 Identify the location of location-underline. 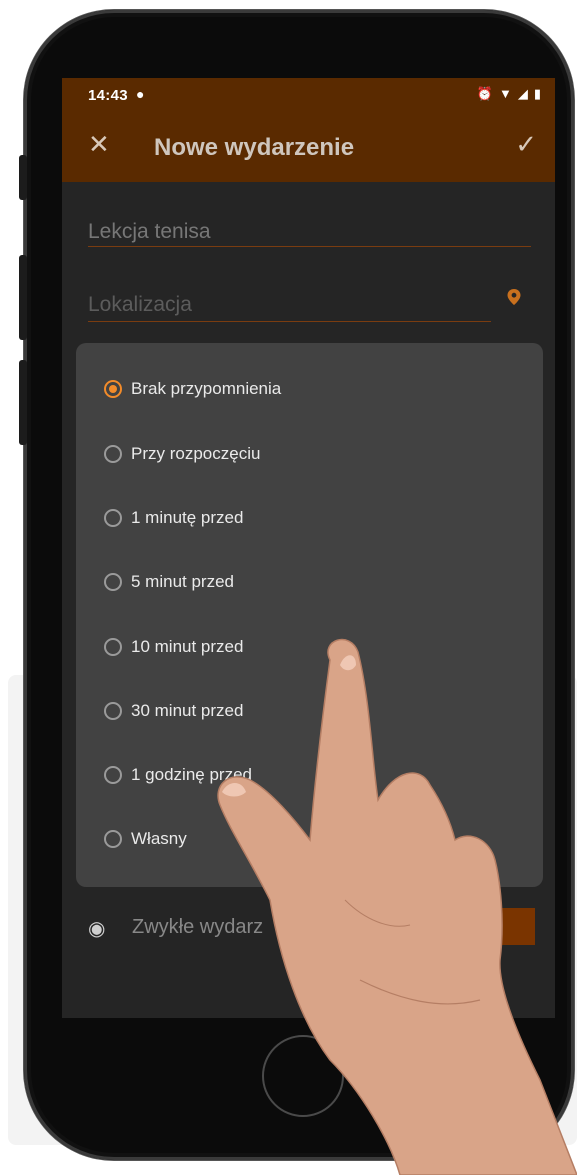
(289, 321).